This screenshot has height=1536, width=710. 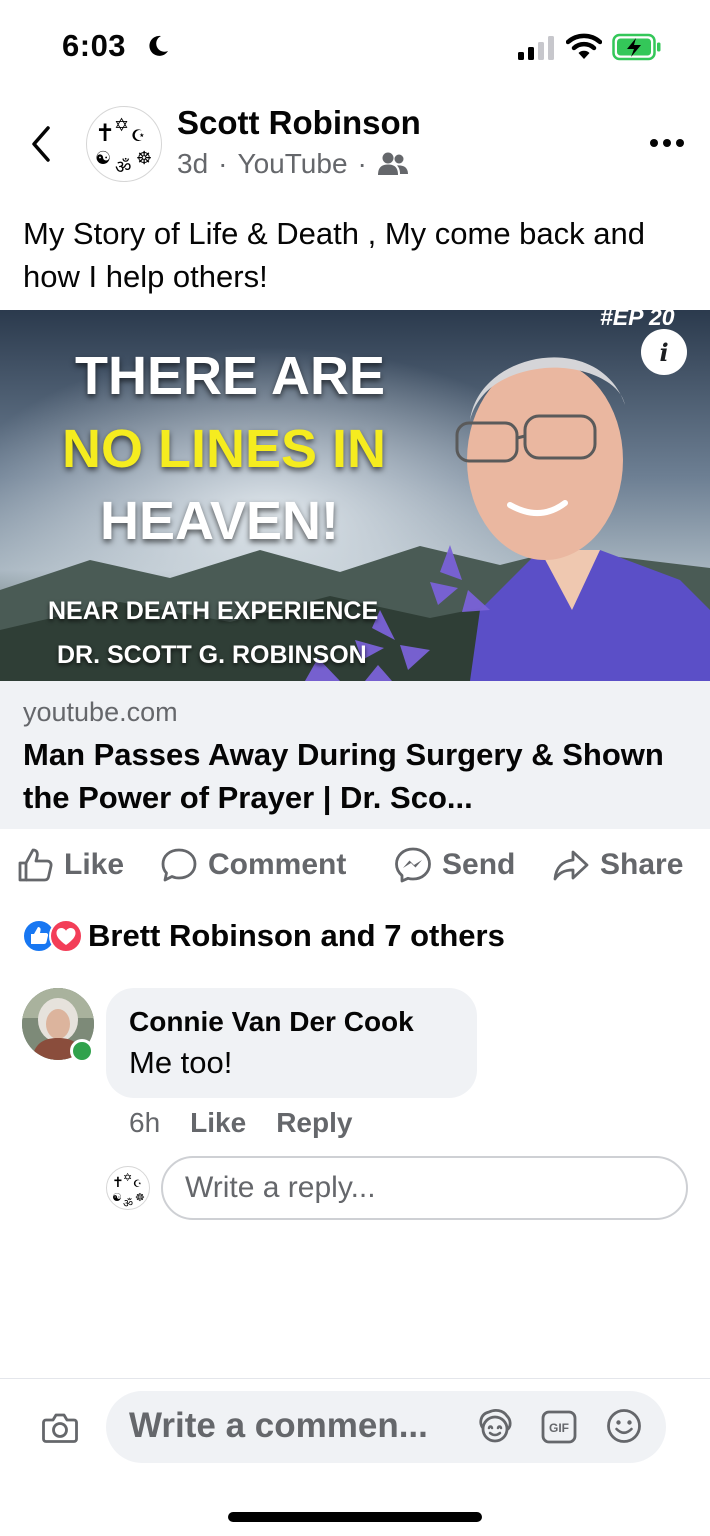 What do you see at coordinates (179, 865) in the screenshot?
I see `comment-bubble-icon` at bounding box center [179, 865].